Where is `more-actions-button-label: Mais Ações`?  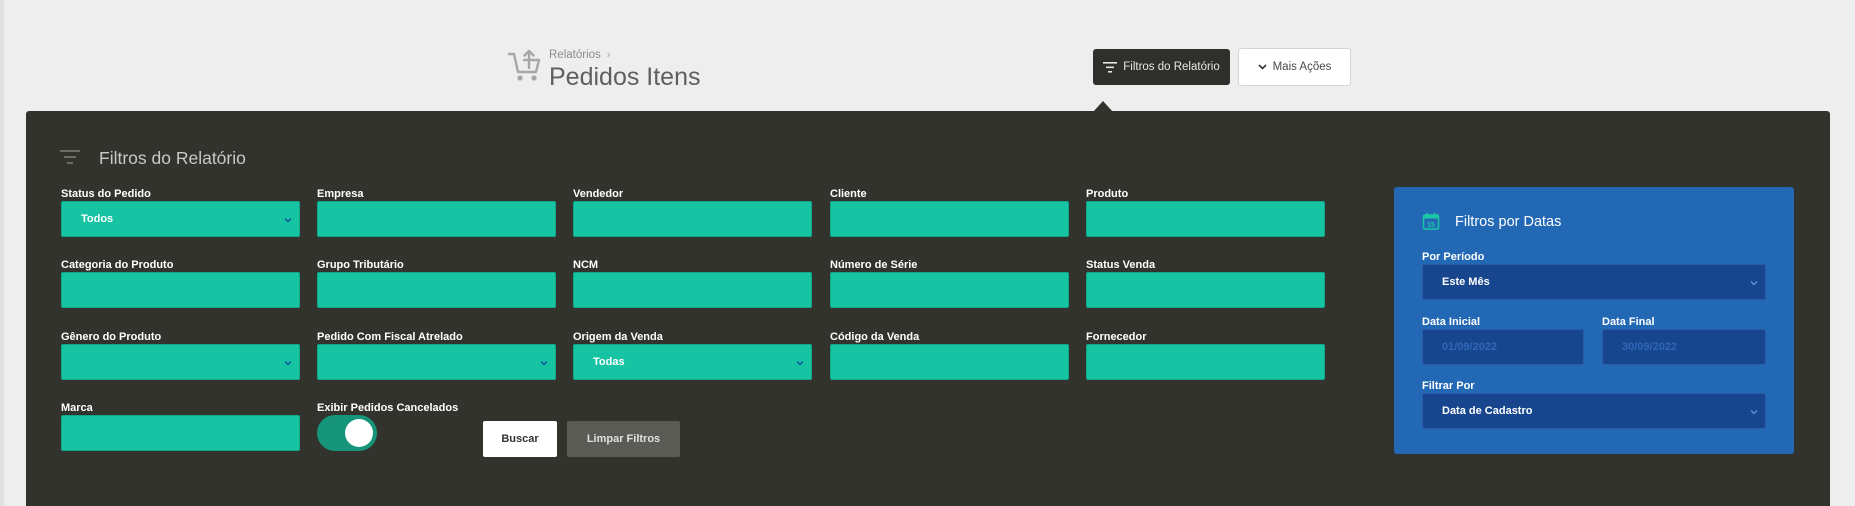
more-actions-button-label: Mais Ações is located at coordinates (1302, 67).